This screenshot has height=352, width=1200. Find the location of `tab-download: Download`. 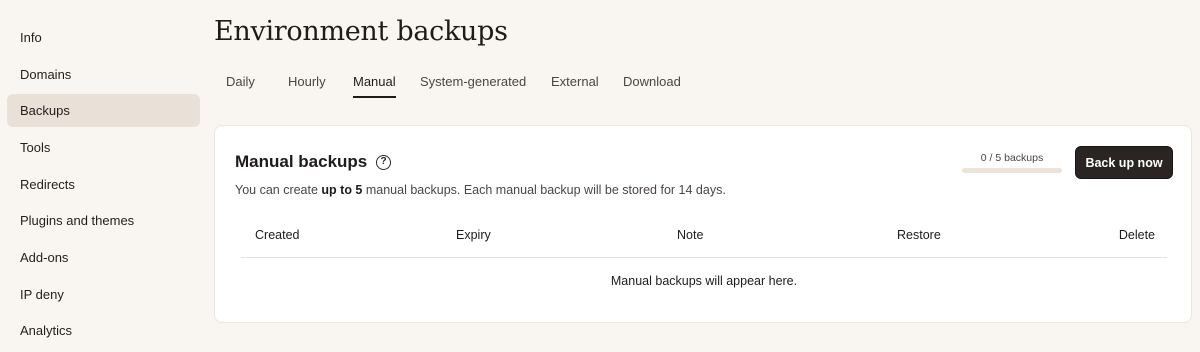

tab-download: Download is located at coordinates (652, 84).